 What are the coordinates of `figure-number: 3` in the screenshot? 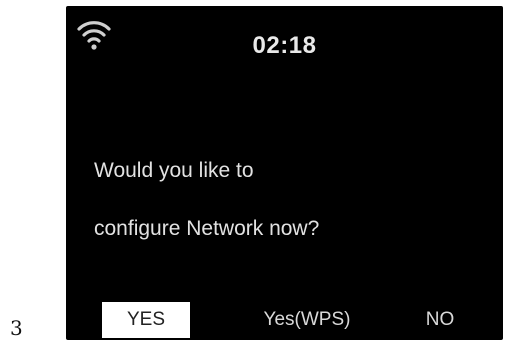 It's located at (16, 328).